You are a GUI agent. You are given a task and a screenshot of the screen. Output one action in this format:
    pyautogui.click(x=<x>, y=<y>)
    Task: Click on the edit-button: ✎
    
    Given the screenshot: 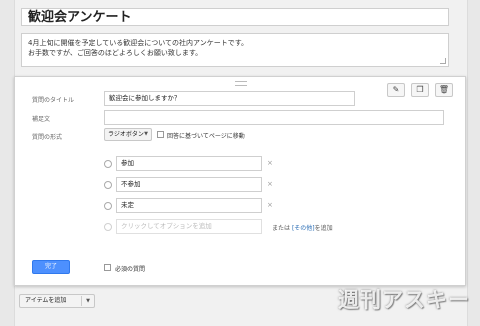 What is the action you would take?
    pyautogui.click(x=396, y=90)
    